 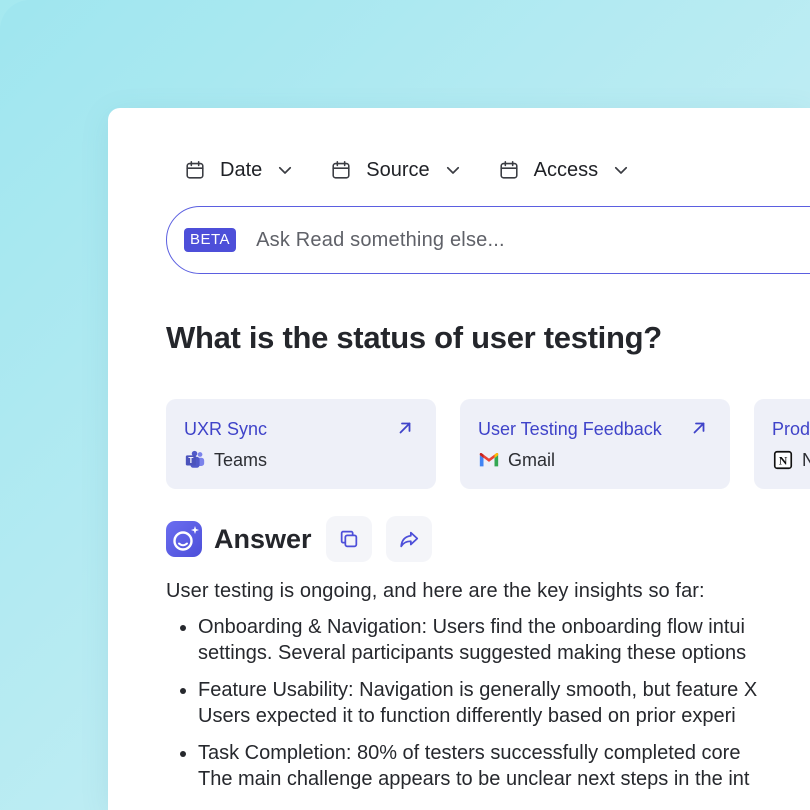 I want to click on share-icon, so click(x=408, y=539).